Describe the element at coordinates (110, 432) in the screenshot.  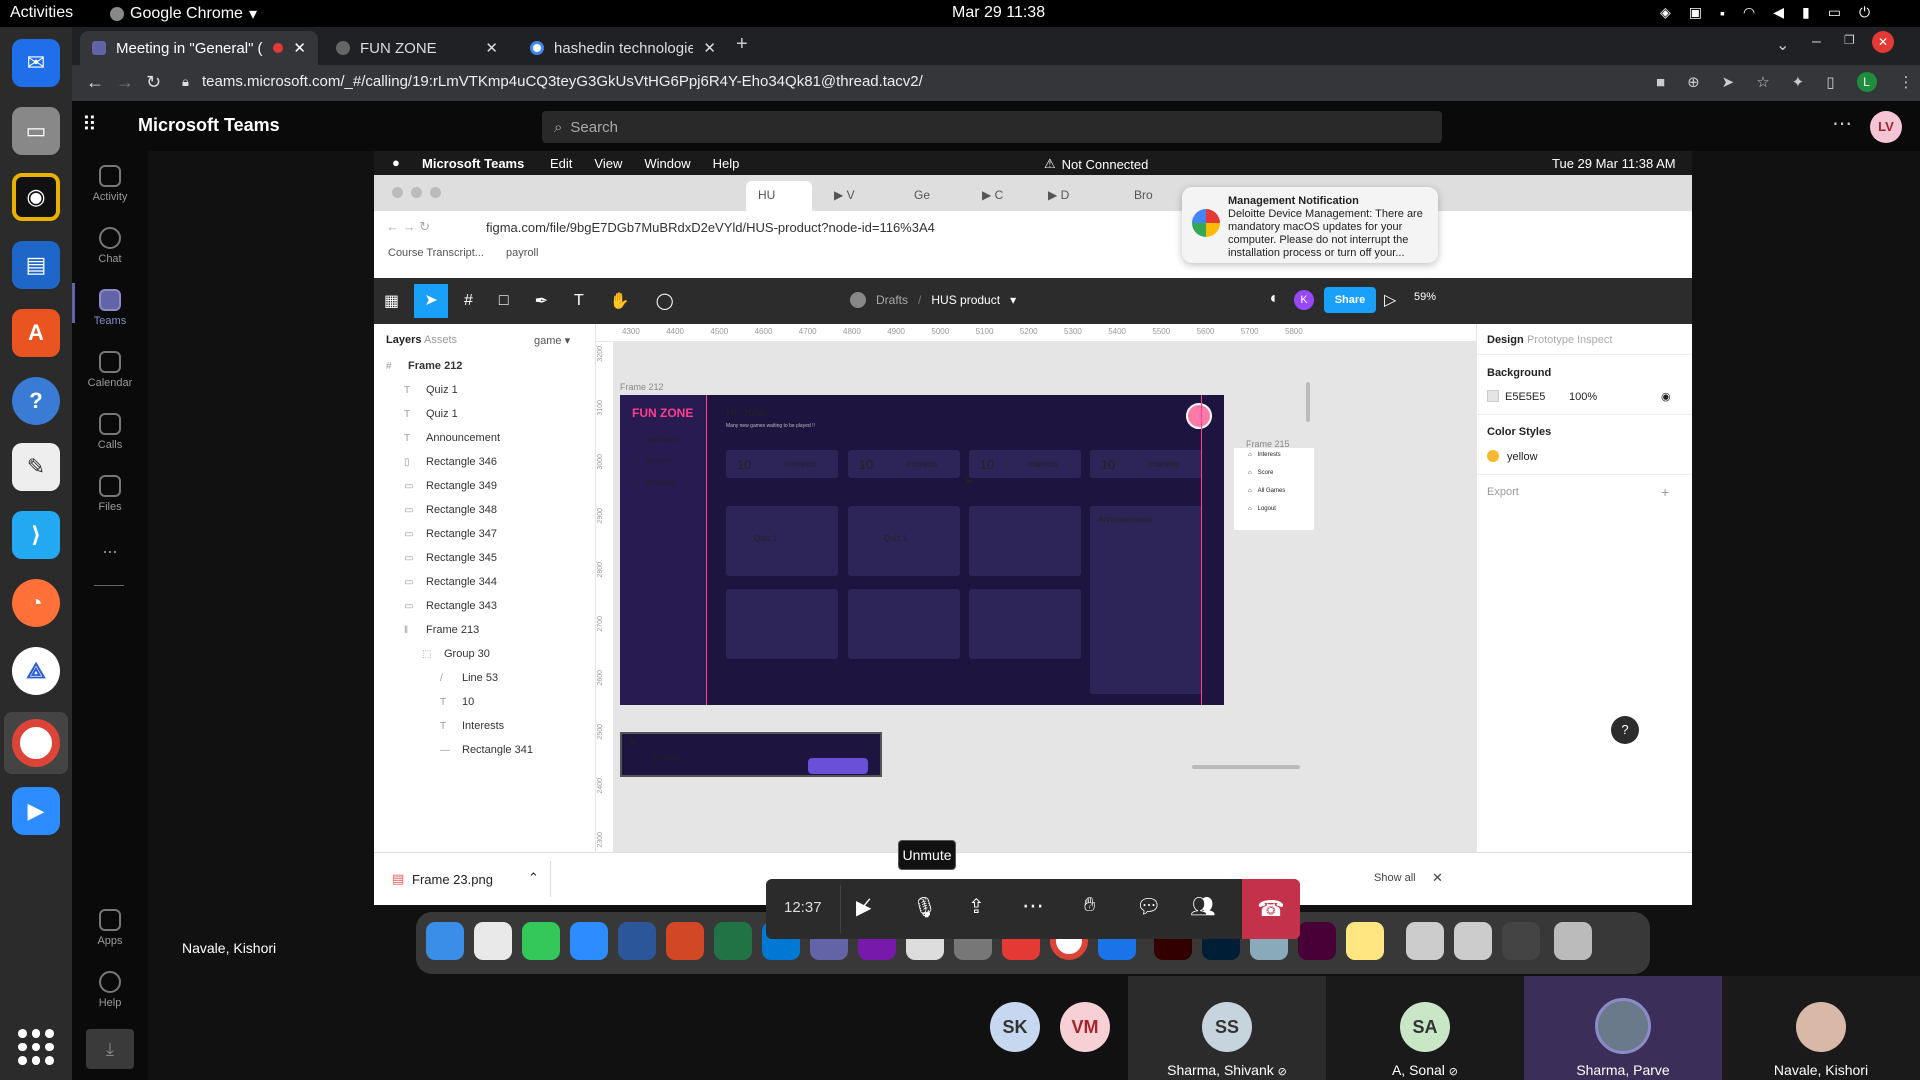
I see `rail-calls: Calls` at that location.